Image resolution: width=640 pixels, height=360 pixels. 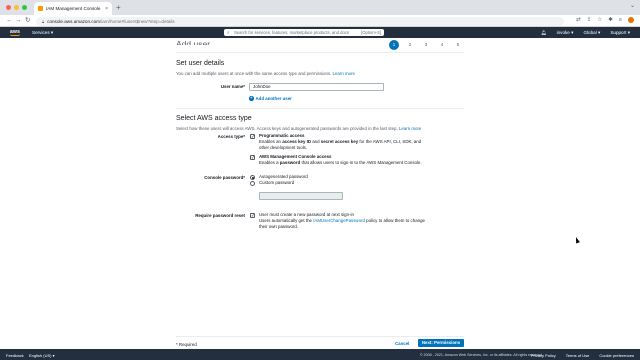 What do you see at coordinates (577, 240) in the screenshot?
I see `mouse-cursor-icon` at bounding box center [577, 240].